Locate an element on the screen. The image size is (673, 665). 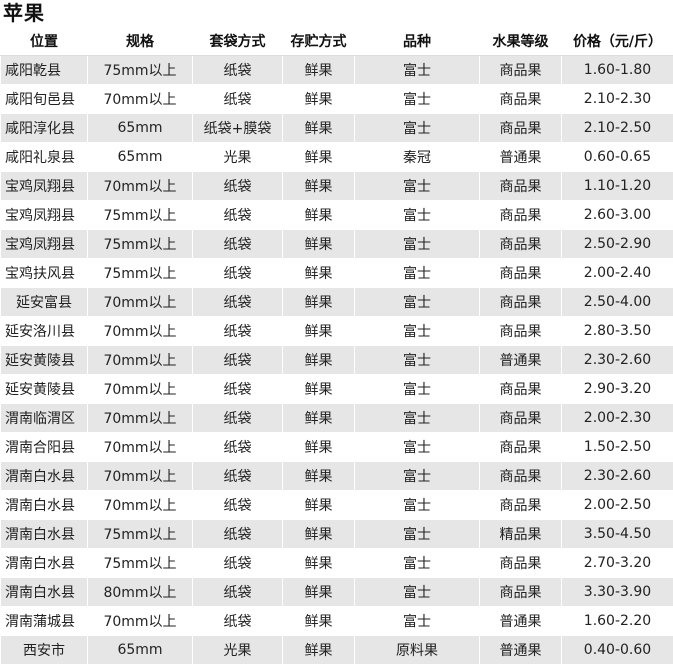
cell-variety: 秦冠 is located at coordinates (417, 157).